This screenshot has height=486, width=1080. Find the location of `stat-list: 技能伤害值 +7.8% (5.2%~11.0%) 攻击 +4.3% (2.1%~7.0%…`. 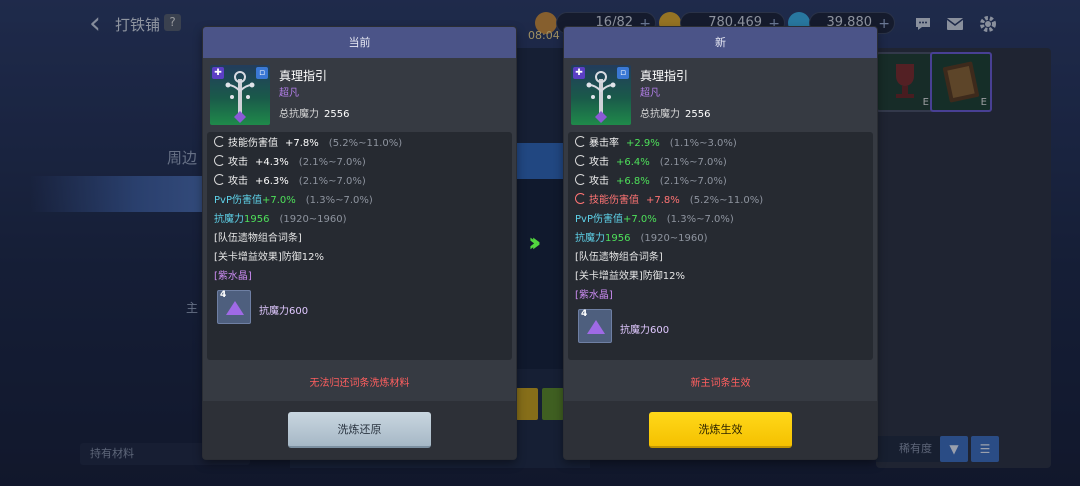

stat-list: 技能伤害值 +7.8% (5.2%~11.0%) 攻击 +4.3% (2.1%~7.0%… is located at coordinates (359, 246).